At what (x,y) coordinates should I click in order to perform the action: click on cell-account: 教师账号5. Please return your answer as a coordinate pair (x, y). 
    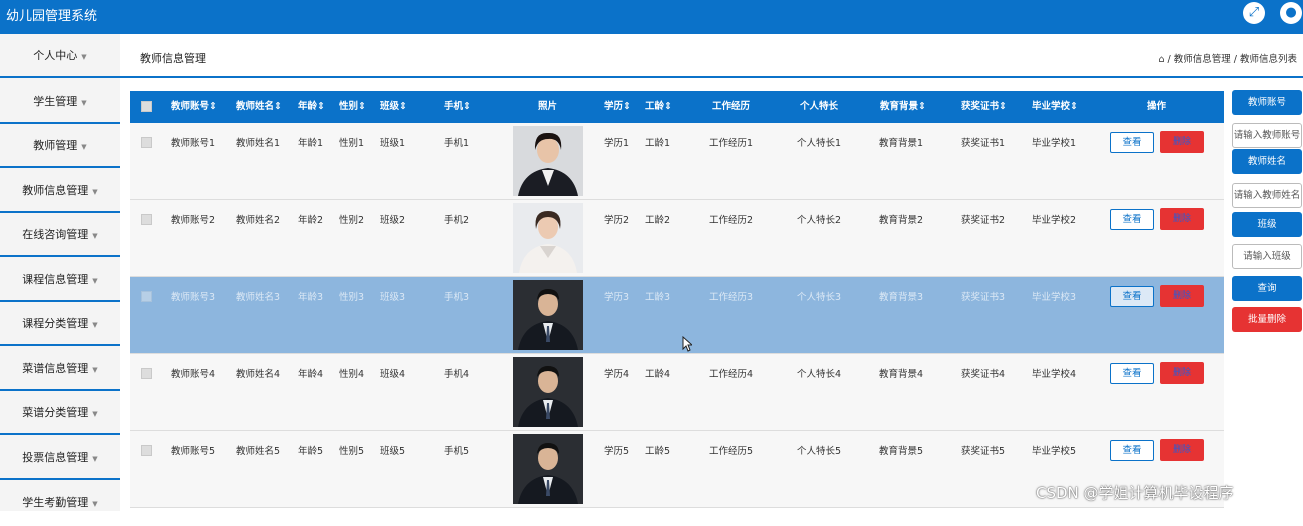
    Looking at the image, I should click on (193, 451).